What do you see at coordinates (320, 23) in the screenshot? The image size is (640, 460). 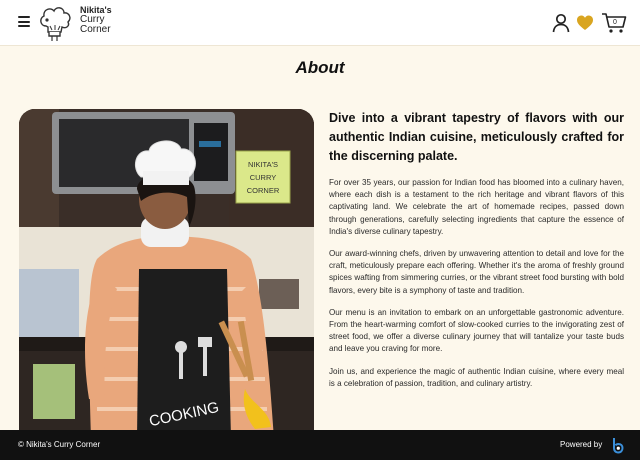 I see `site-header: Nikita's Curry Corner 0` at bounding box center [320, 23].